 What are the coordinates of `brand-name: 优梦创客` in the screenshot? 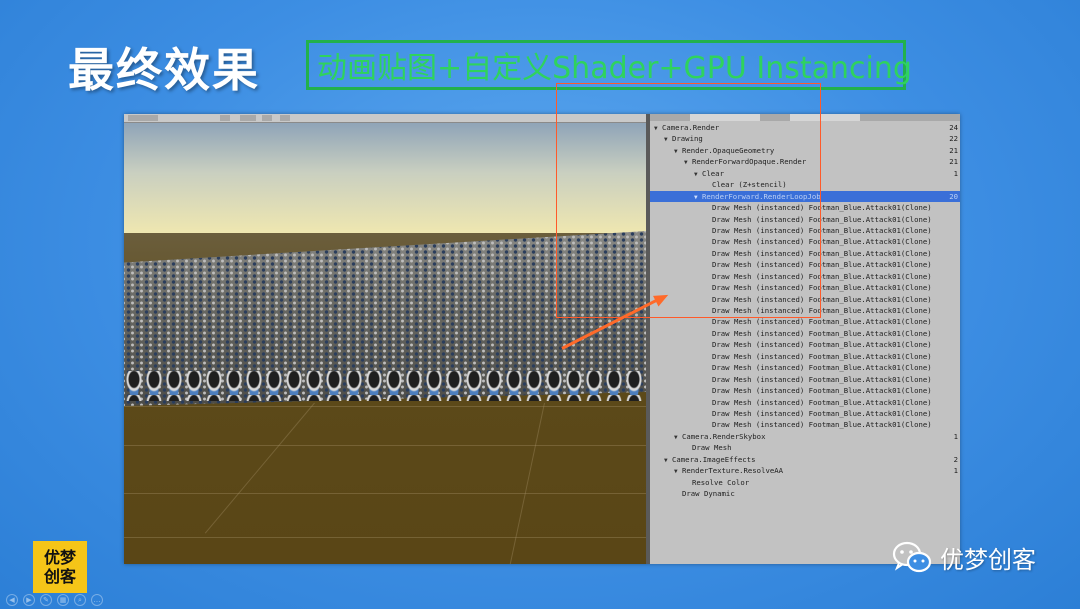 It's located at (988, 560).